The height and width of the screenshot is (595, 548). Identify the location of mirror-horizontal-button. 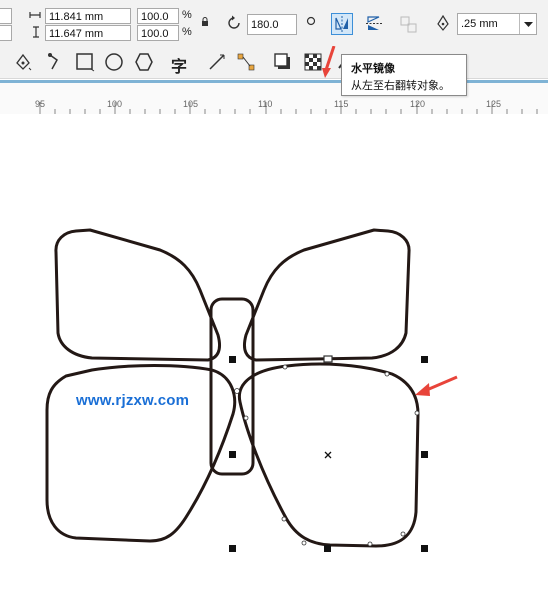
(342, 24).